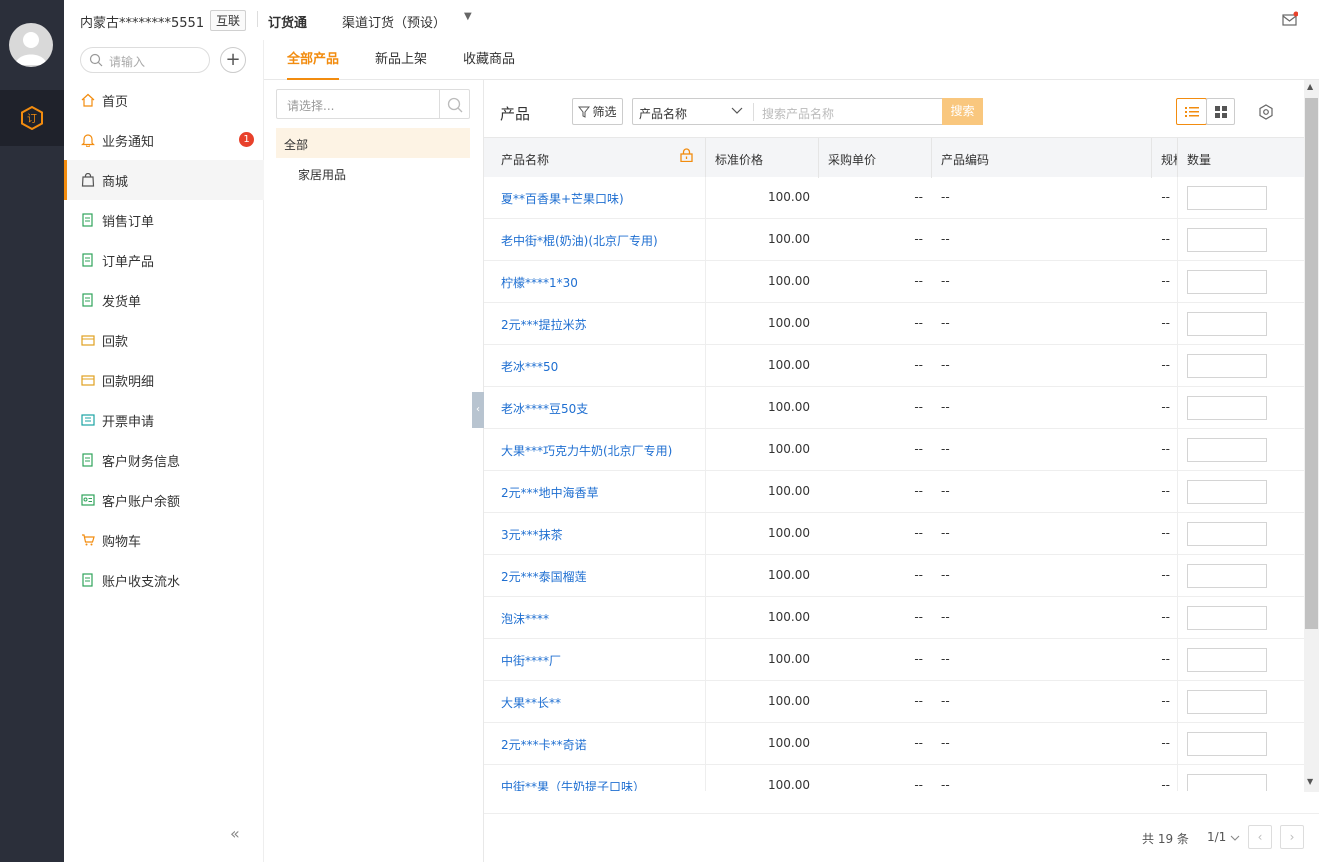 The image size is (1319, 862). What do you see at coordinates (529, 366) in the screenshot?
I see `product-name-link: 老冰***50` at bounding box center [529, 366].